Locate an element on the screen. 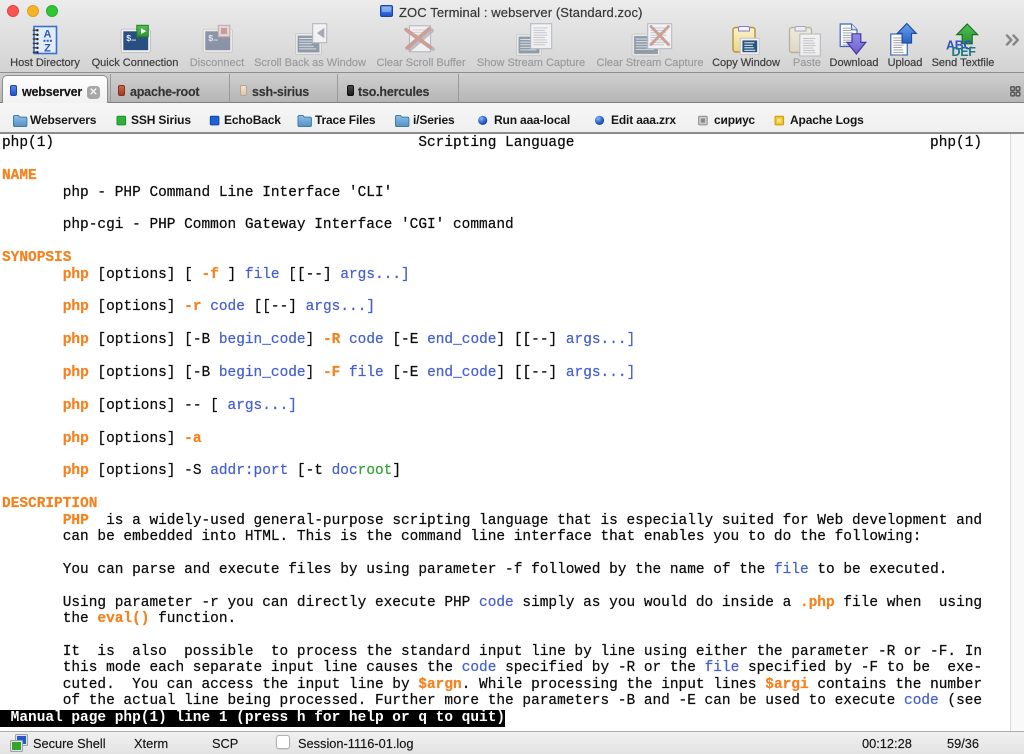 The image size is (1024, 754). svg-text: Z is located at coordinates (47, 49).